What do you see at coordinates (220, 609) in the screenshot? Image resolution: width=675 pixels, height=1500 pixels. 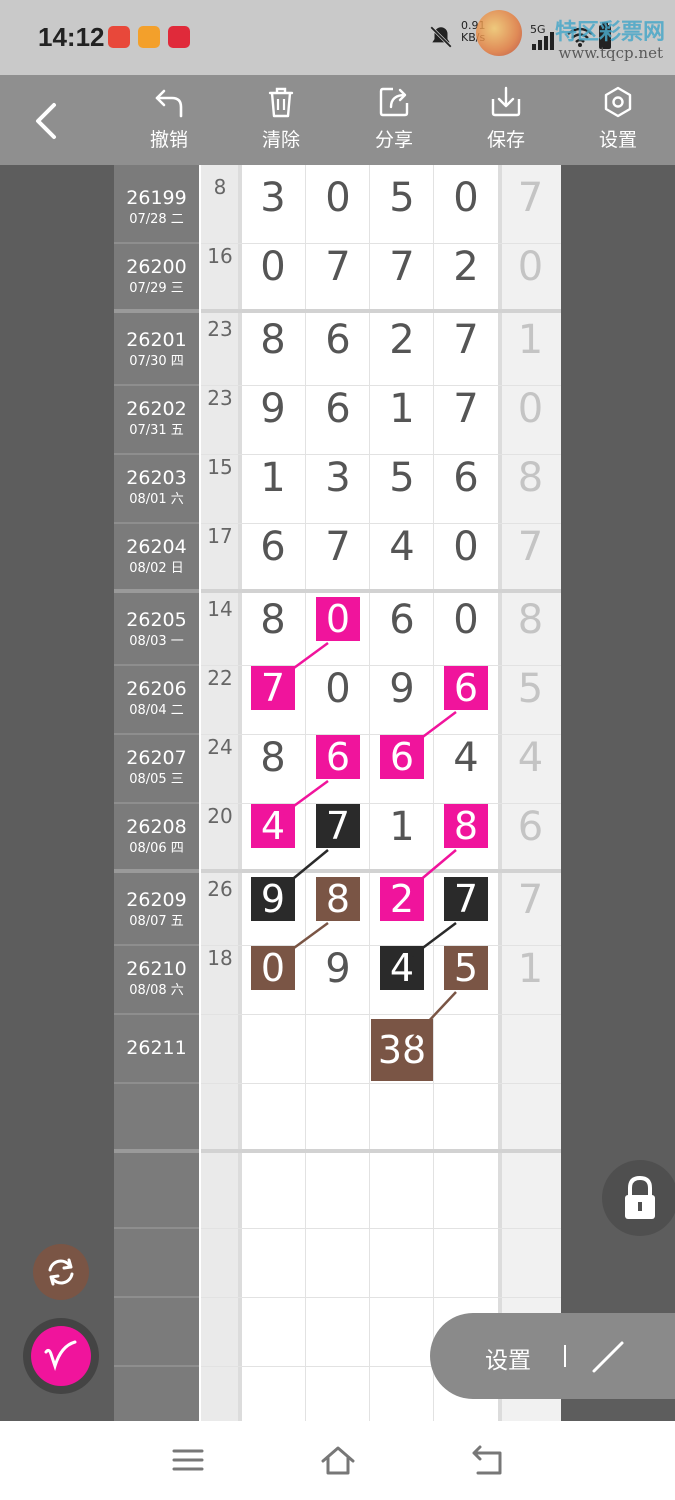 I see `sum-cell: 14` at bounding box center [220, 609].